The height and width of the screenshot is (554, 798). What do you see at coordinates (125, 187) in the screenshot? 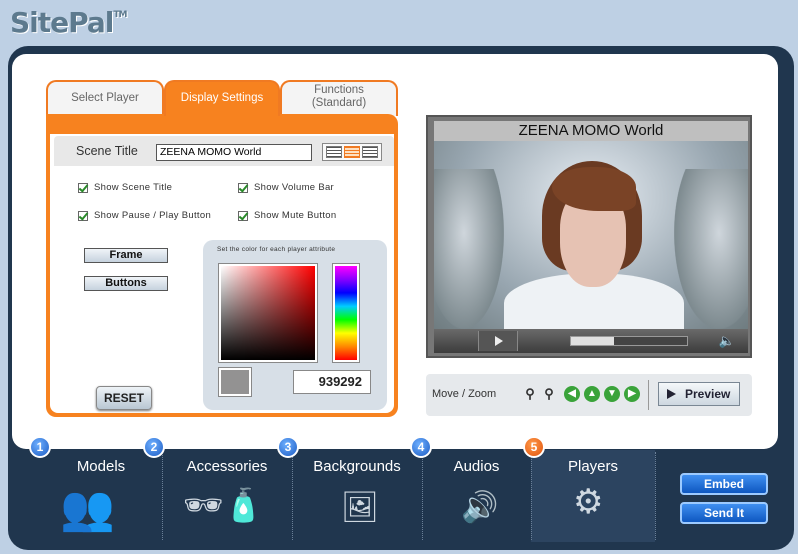
I see `checkbox-show-scene-title: Show Scene Title` at bounding box center [125, 187].